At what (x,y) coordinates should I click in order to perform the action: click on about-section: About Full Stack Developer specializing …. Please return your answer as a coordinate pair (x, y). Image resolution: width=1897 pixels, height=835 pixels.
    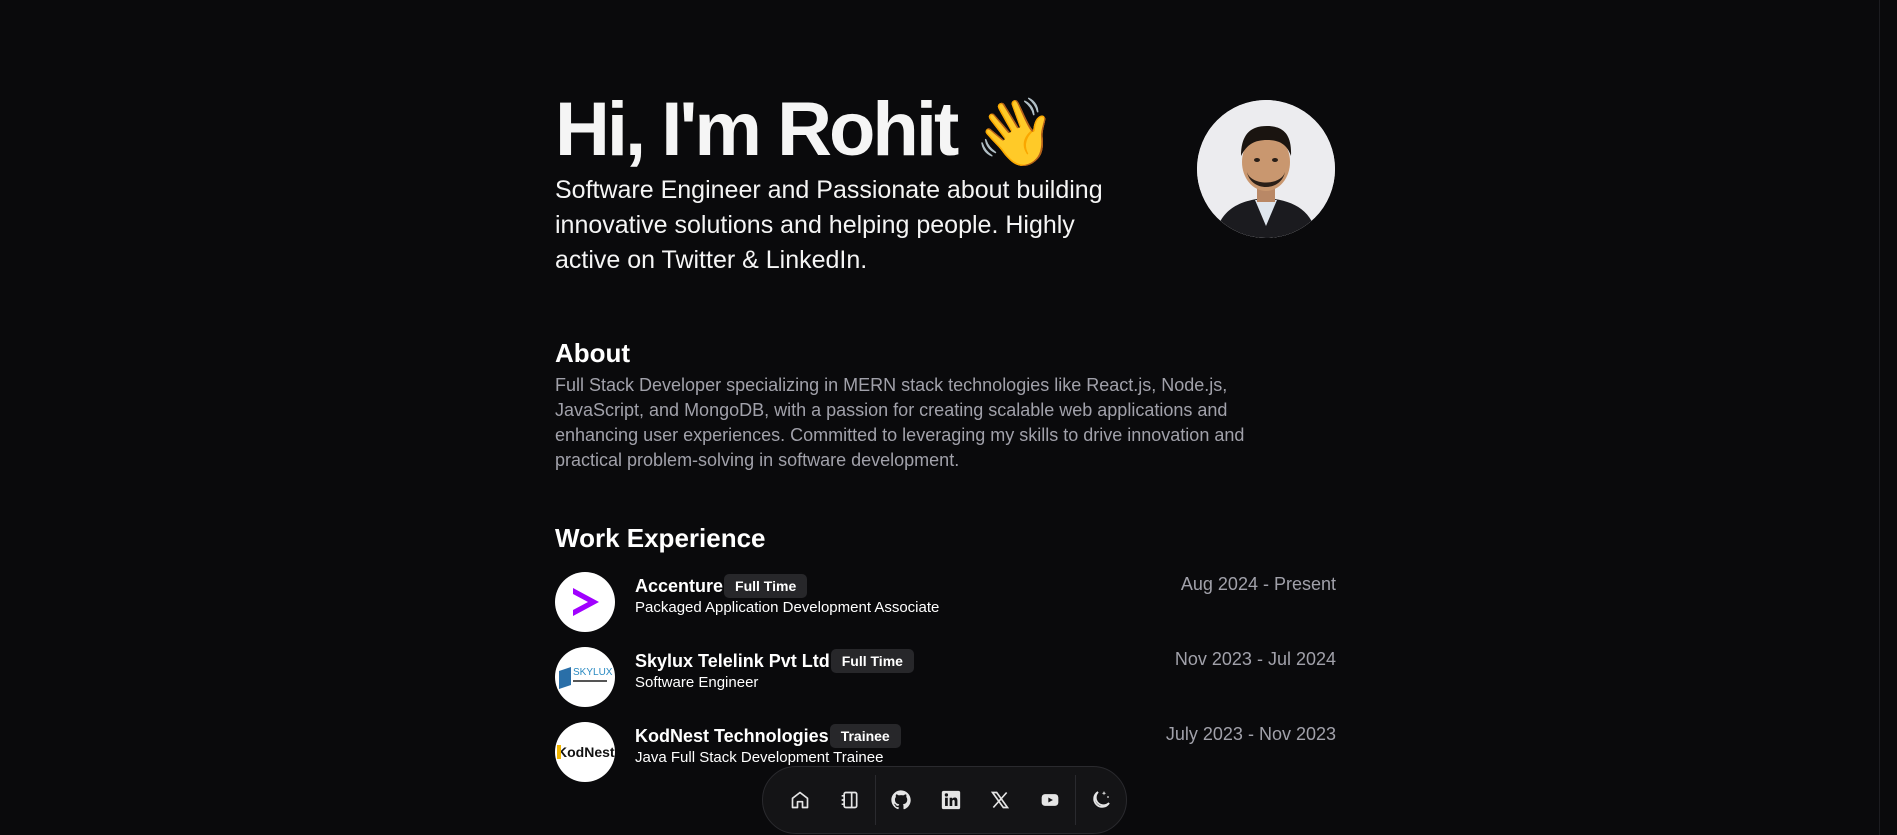
    Looking at the image, I should click on (945, 405).